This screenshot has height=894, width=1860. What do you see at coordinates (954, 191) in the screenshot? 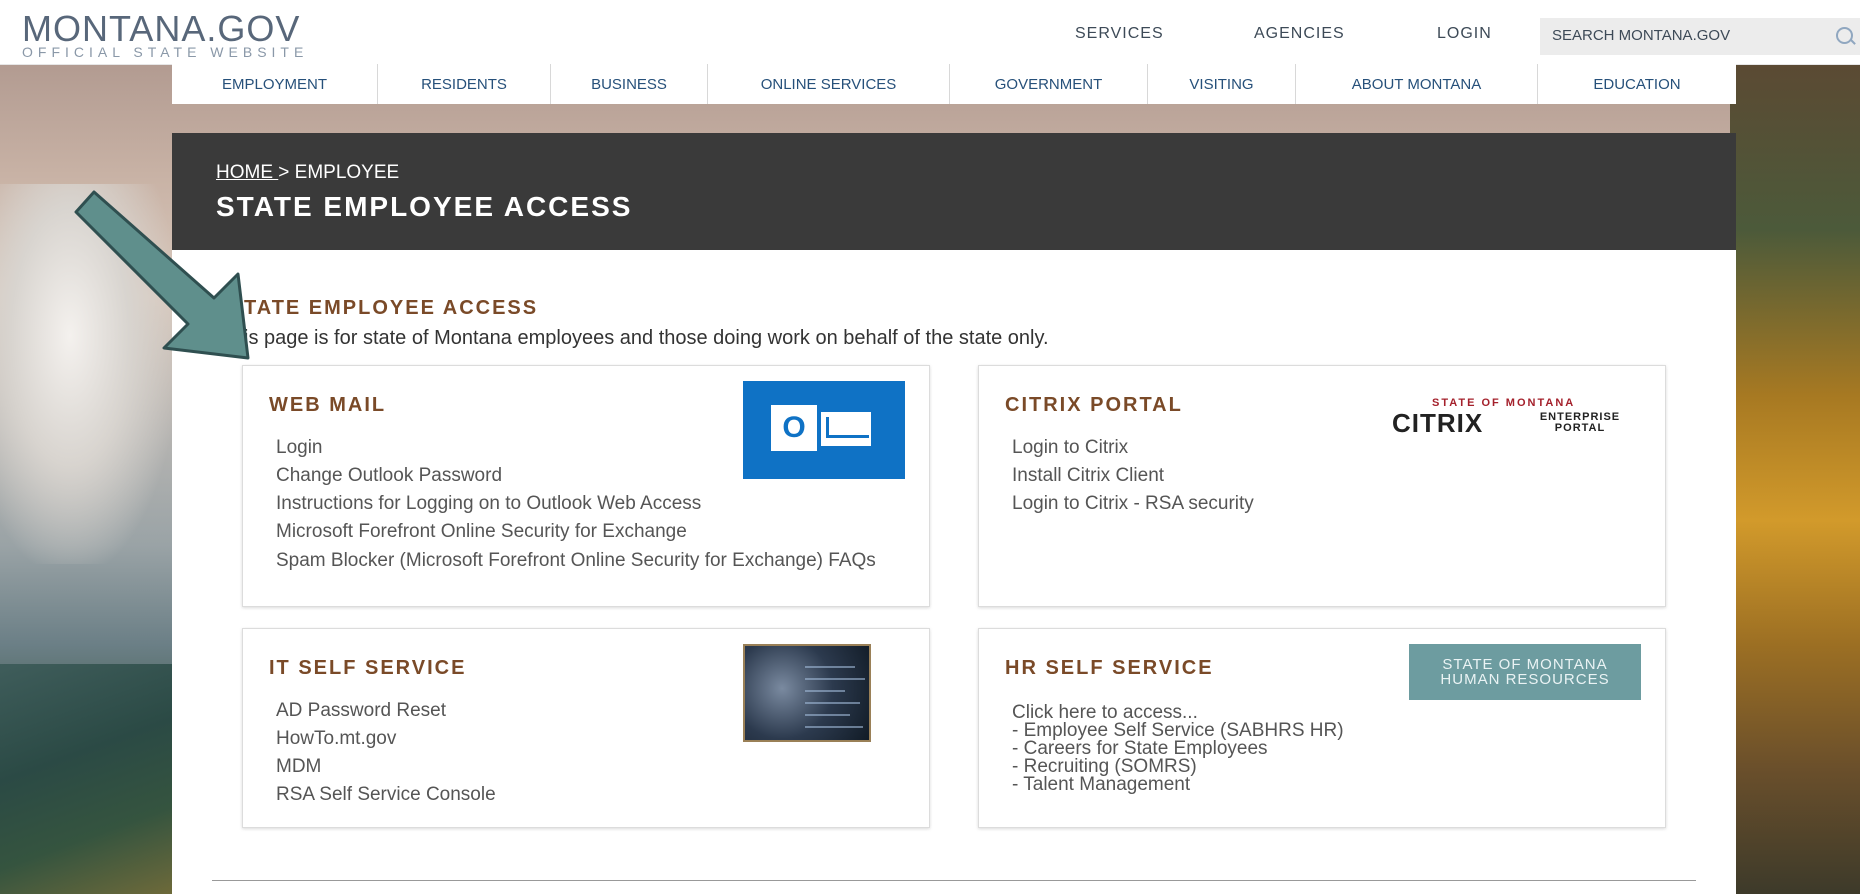
I see `page-header-bar: HOME > EMPLOYEE STATE EMPLOYEE ACCESS` at bounding box center [954, 191].